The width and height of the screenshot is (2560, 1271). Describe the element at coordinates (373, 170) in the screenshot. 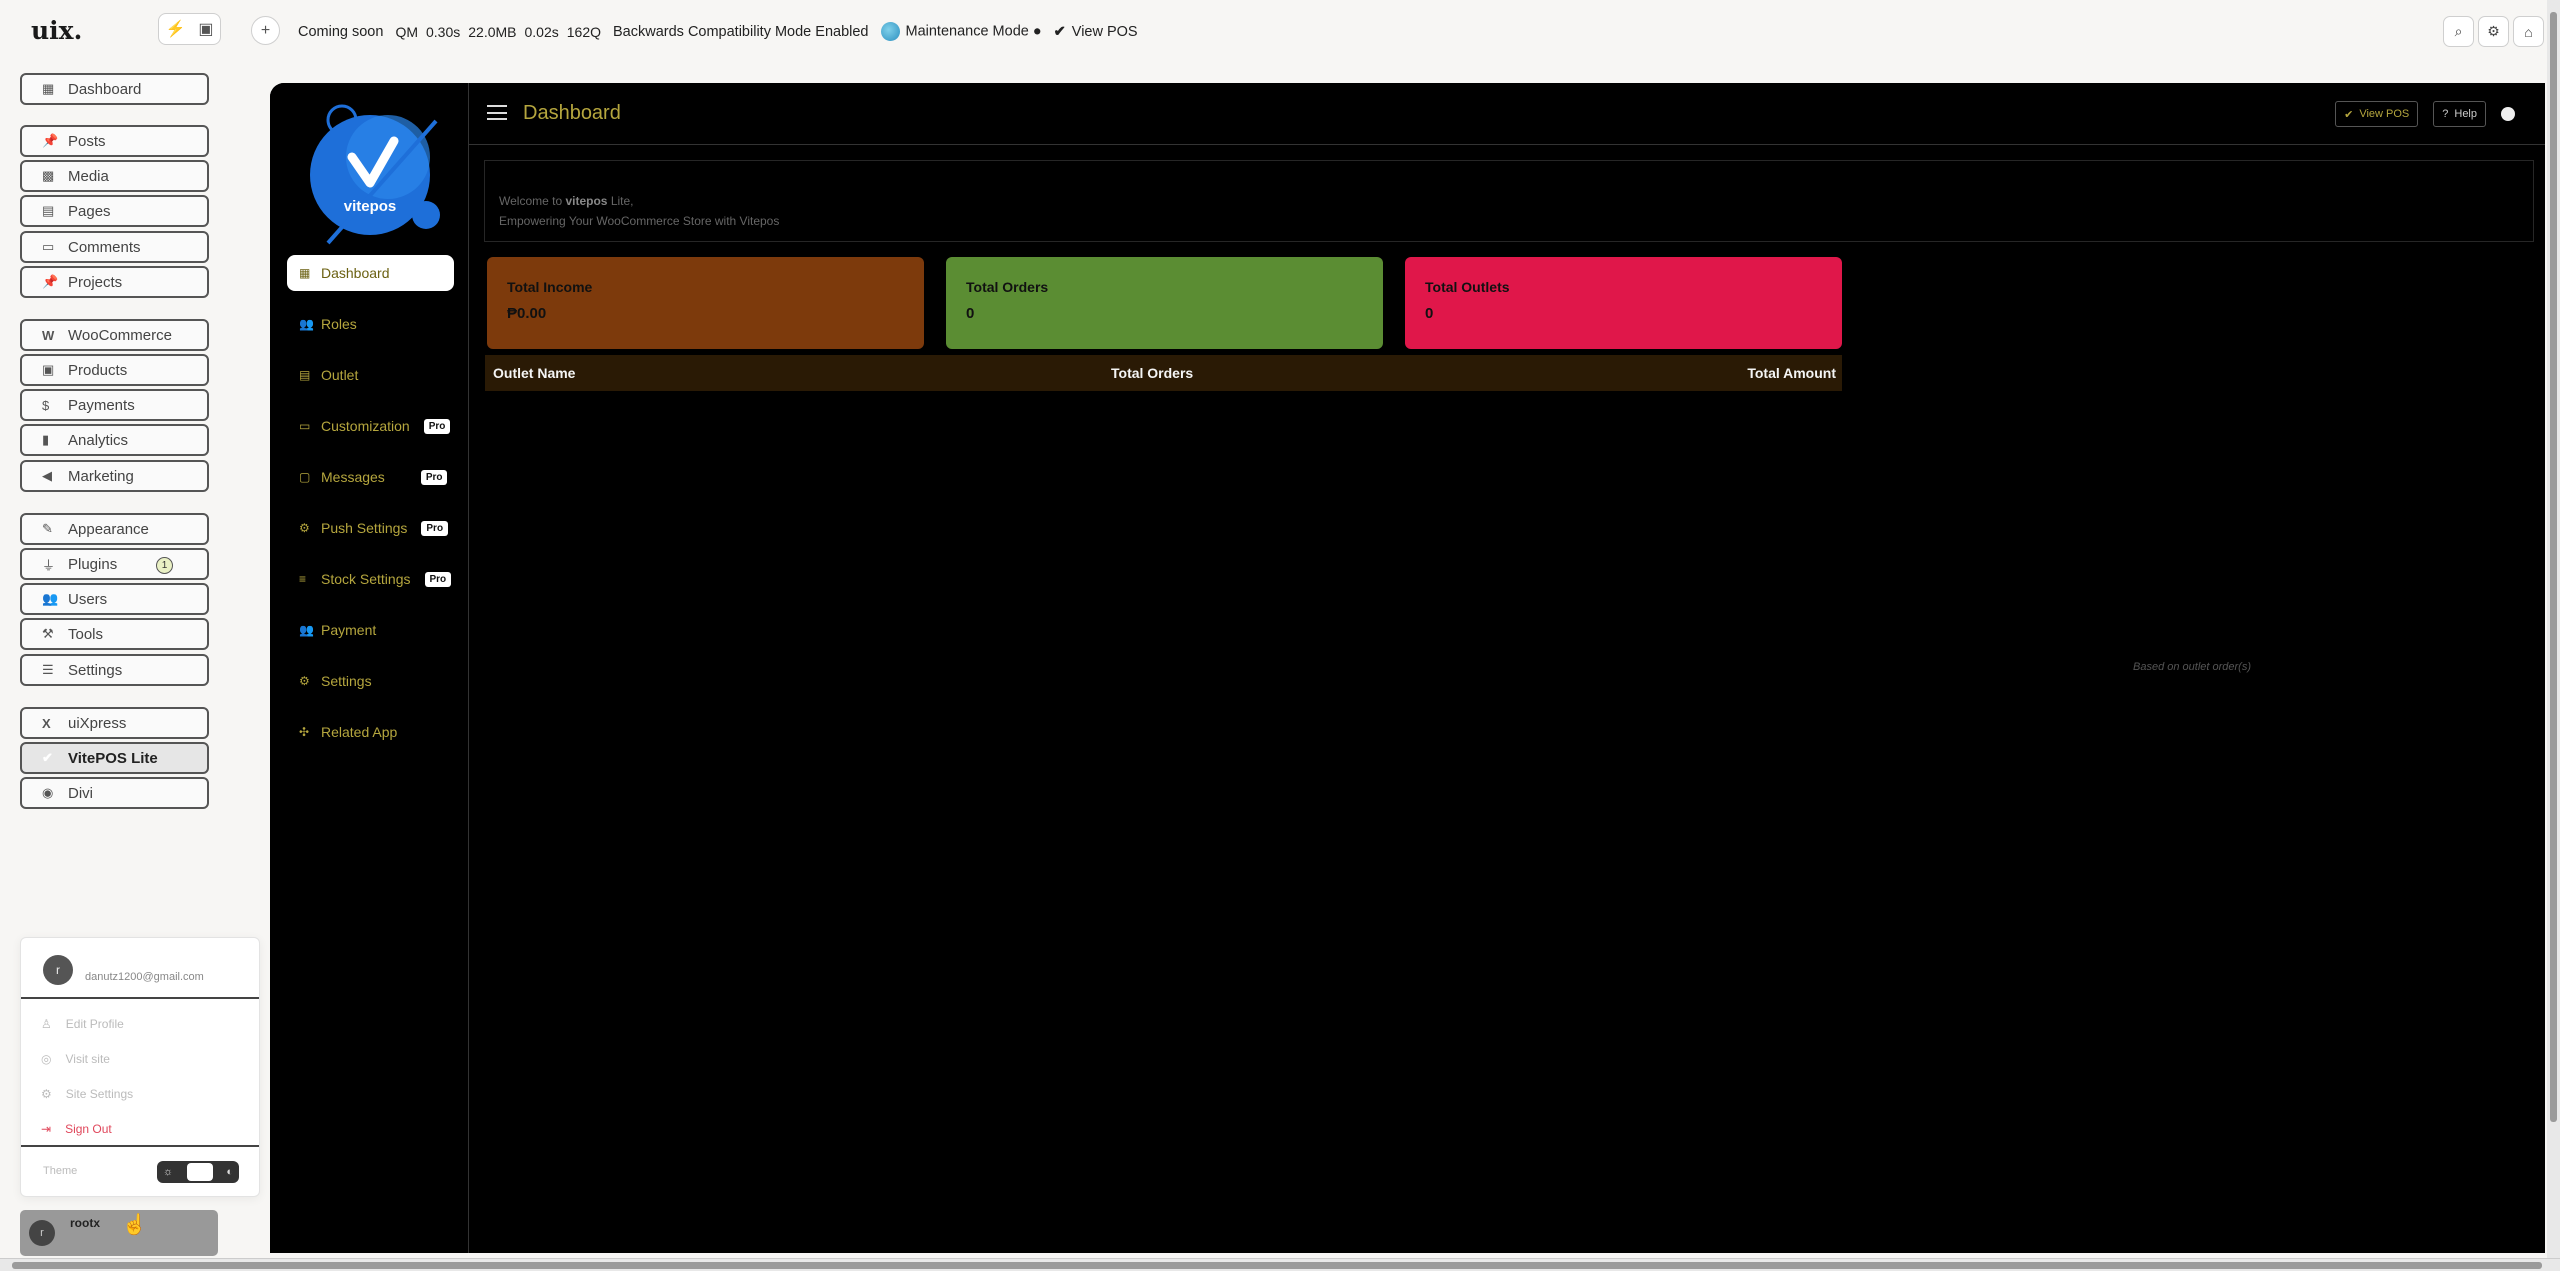

I see `vitepos-logo: vitepos` at that location.